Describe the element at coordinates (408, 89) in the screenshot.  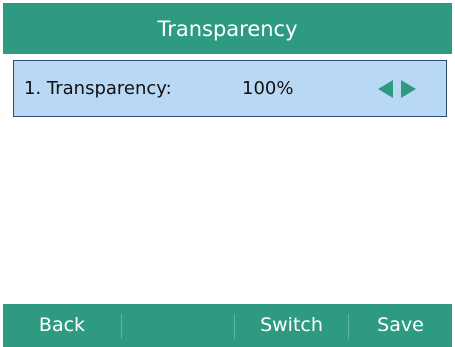
I see `arrow-right-icon` at that location.